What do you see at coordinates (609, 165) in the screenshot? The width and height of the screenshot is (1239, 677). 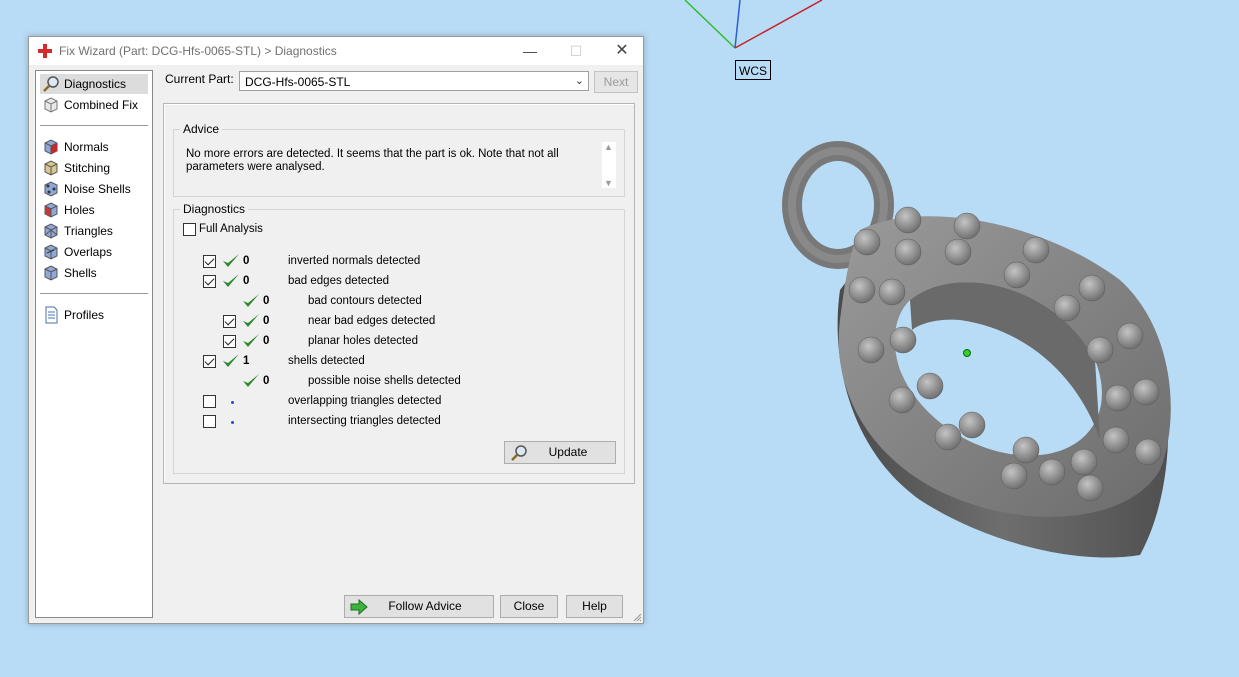 I see `advice-scrollbar: ▲ ▼` at bounding box center [609, 165].